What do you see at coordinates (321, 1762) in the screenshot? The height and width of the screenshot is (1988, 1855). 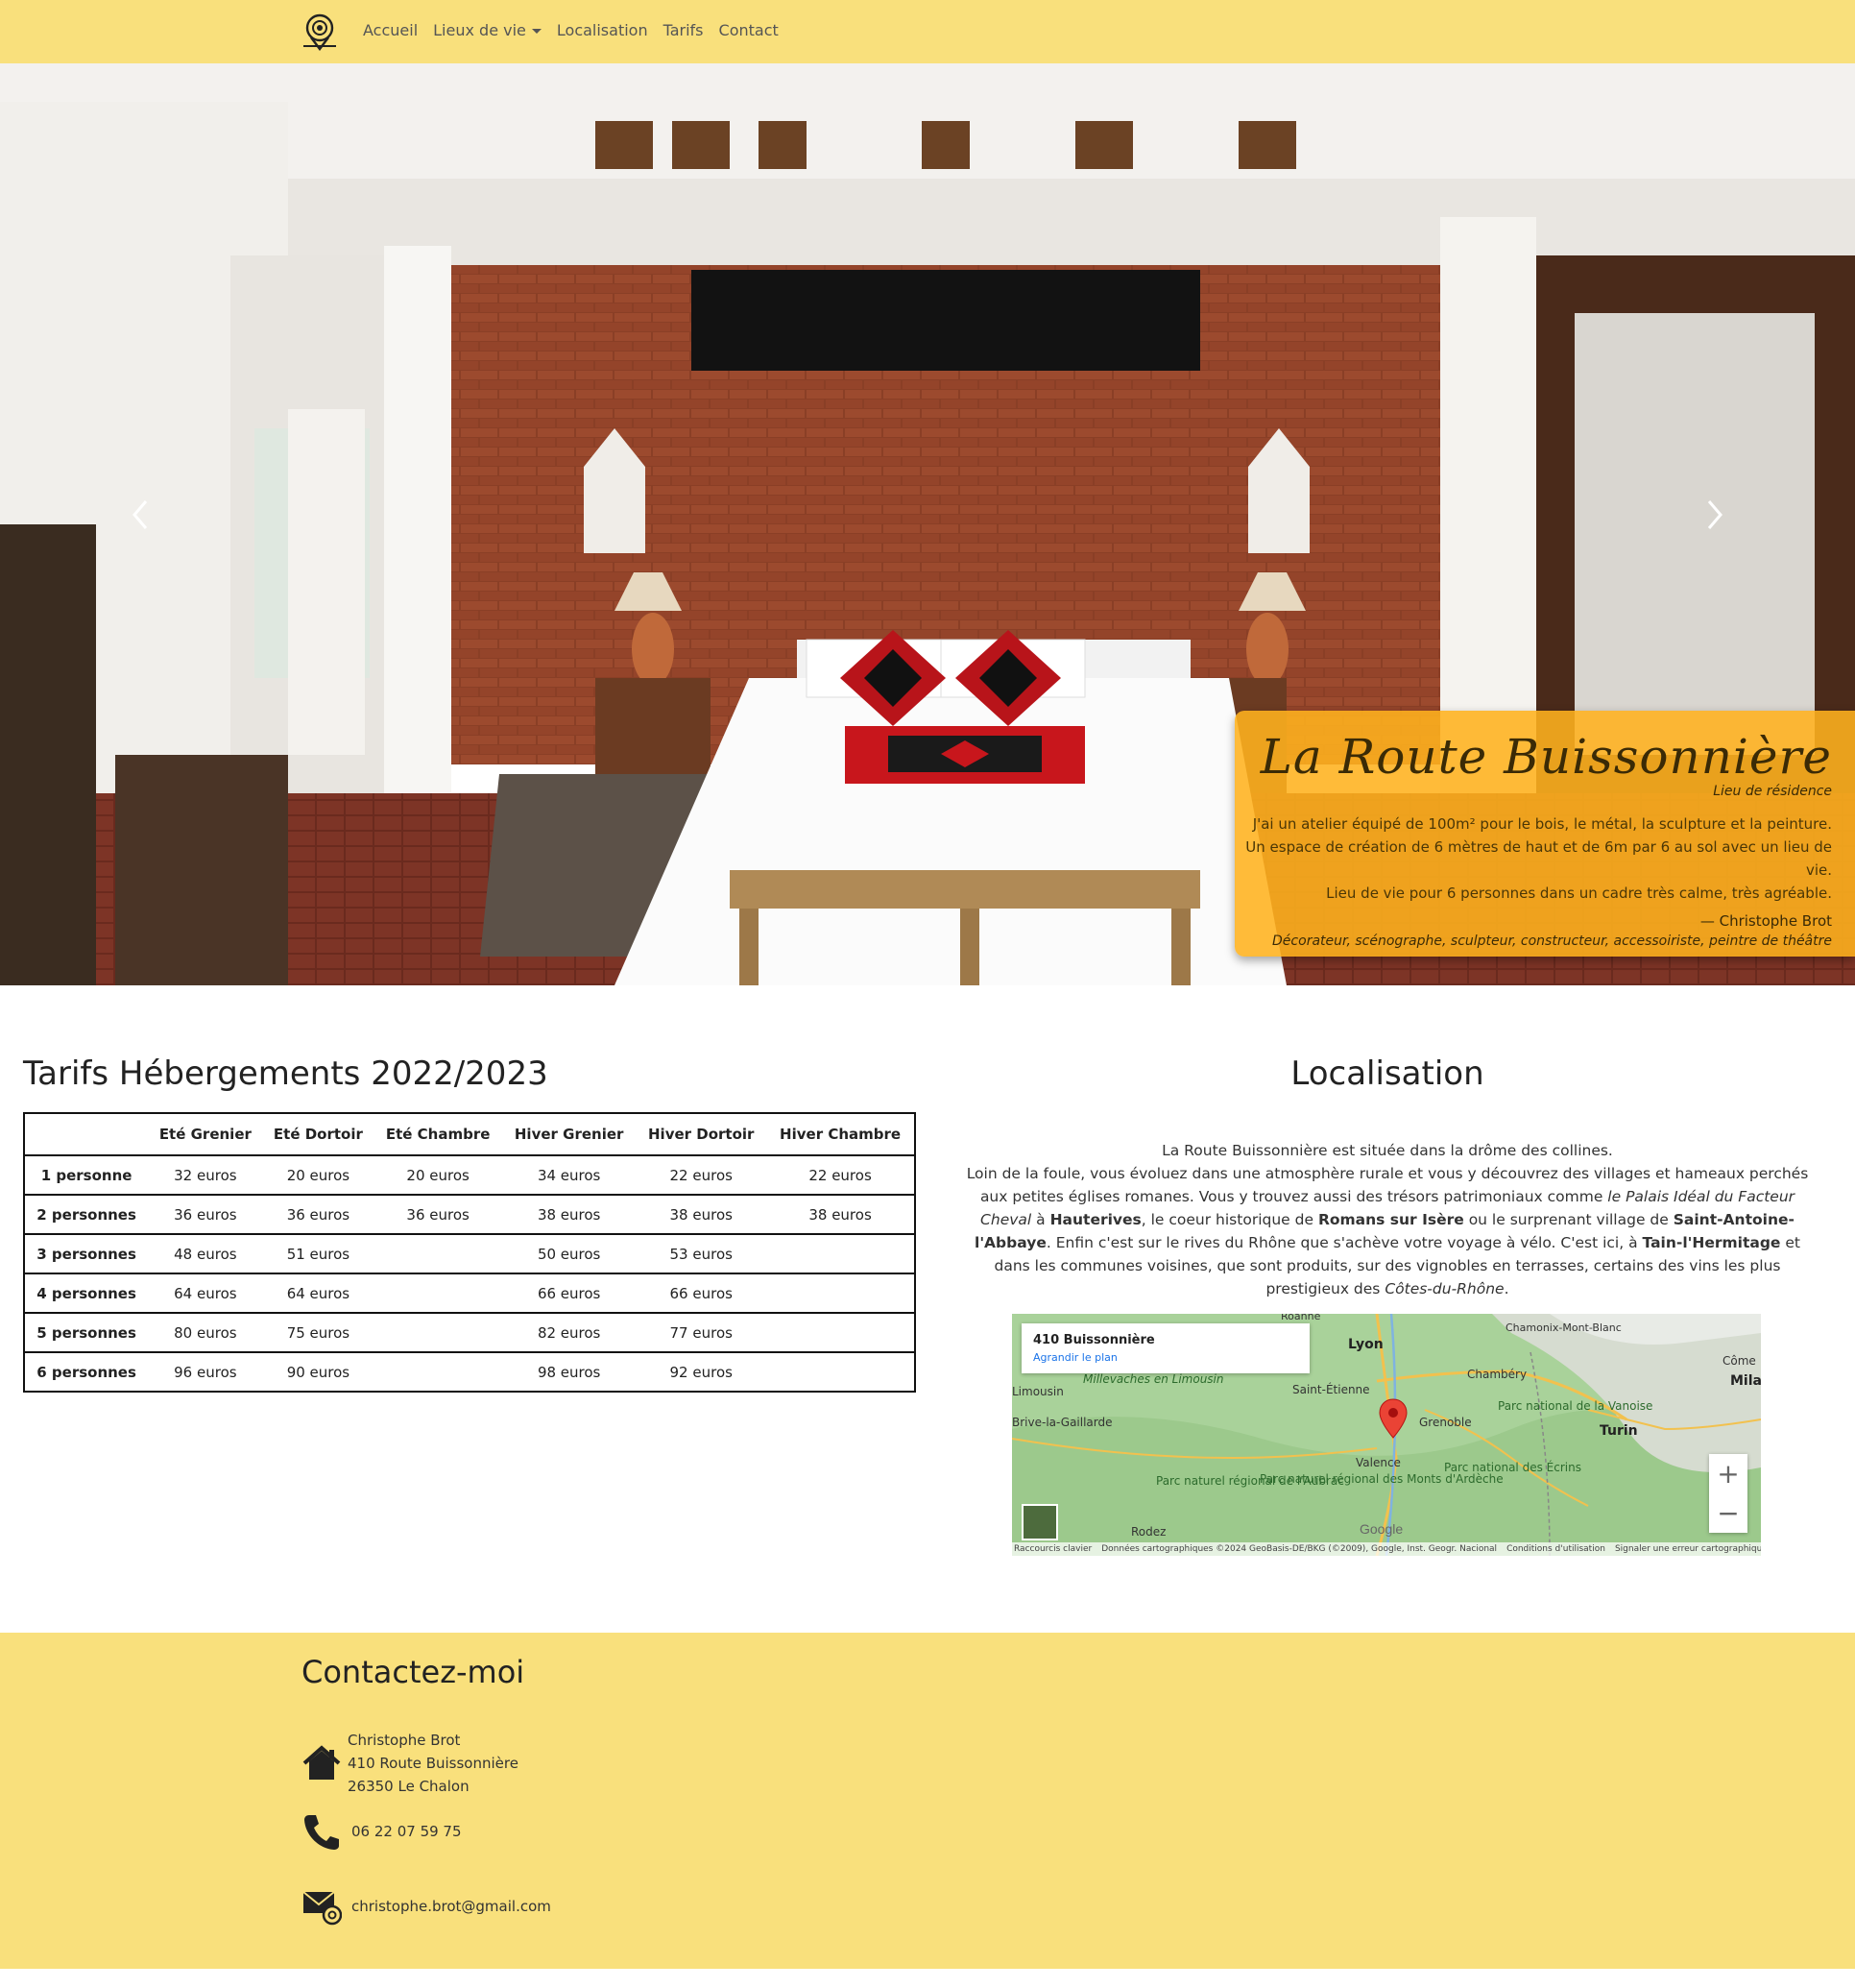 I see `home-icon` at bounding box center [321, 1762].